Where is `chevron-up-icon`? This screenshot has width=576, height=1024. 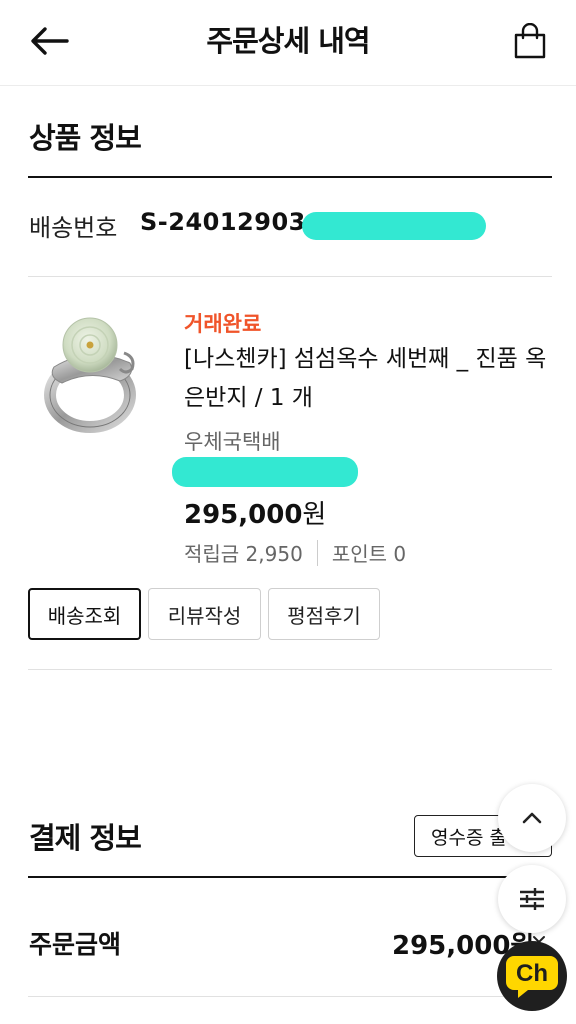
chevron-up-icon is located at coordinates (532, 818).